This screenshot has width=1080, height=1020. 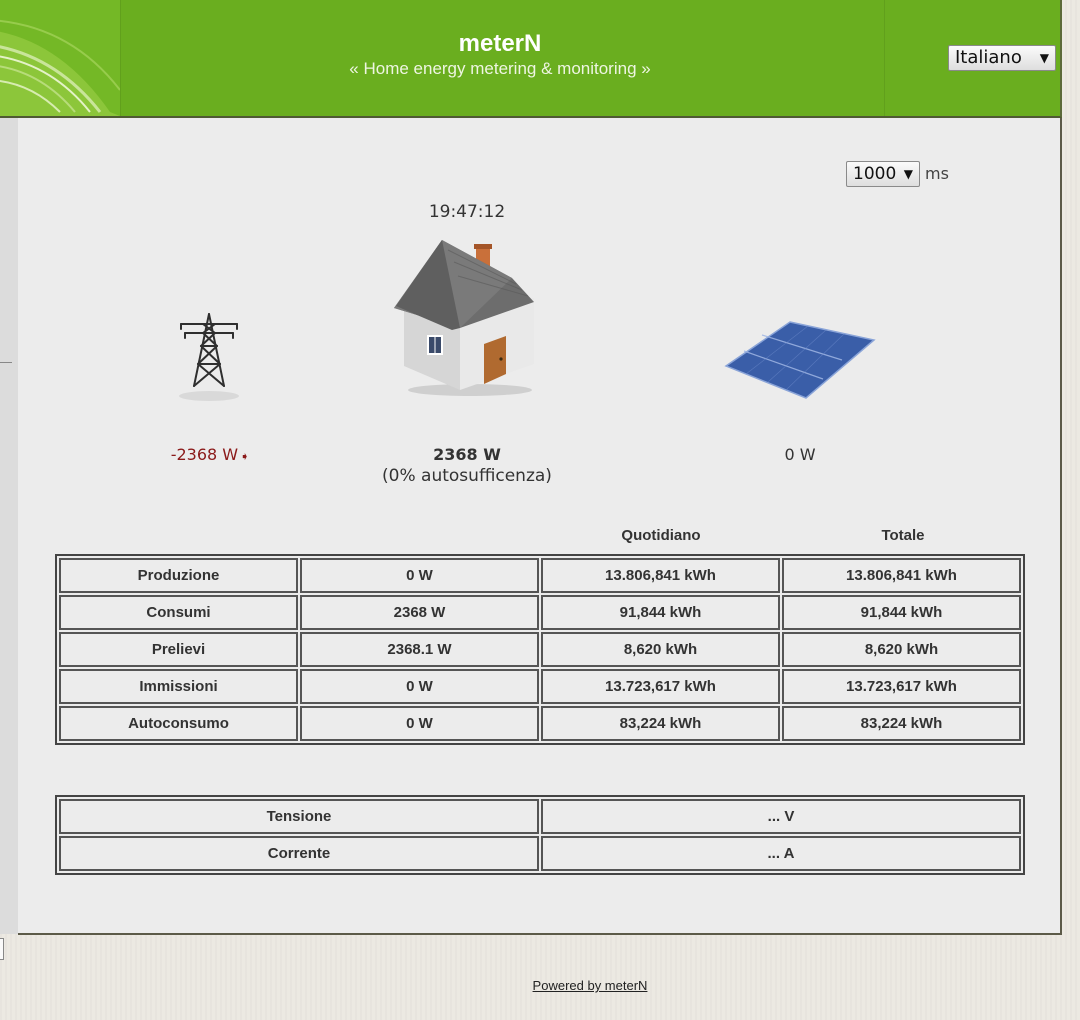 What do you see at coordinates (661, 535) in the screenshot?
I see `column-header-daily: Quotidiano` at bounding box center [661, 535].